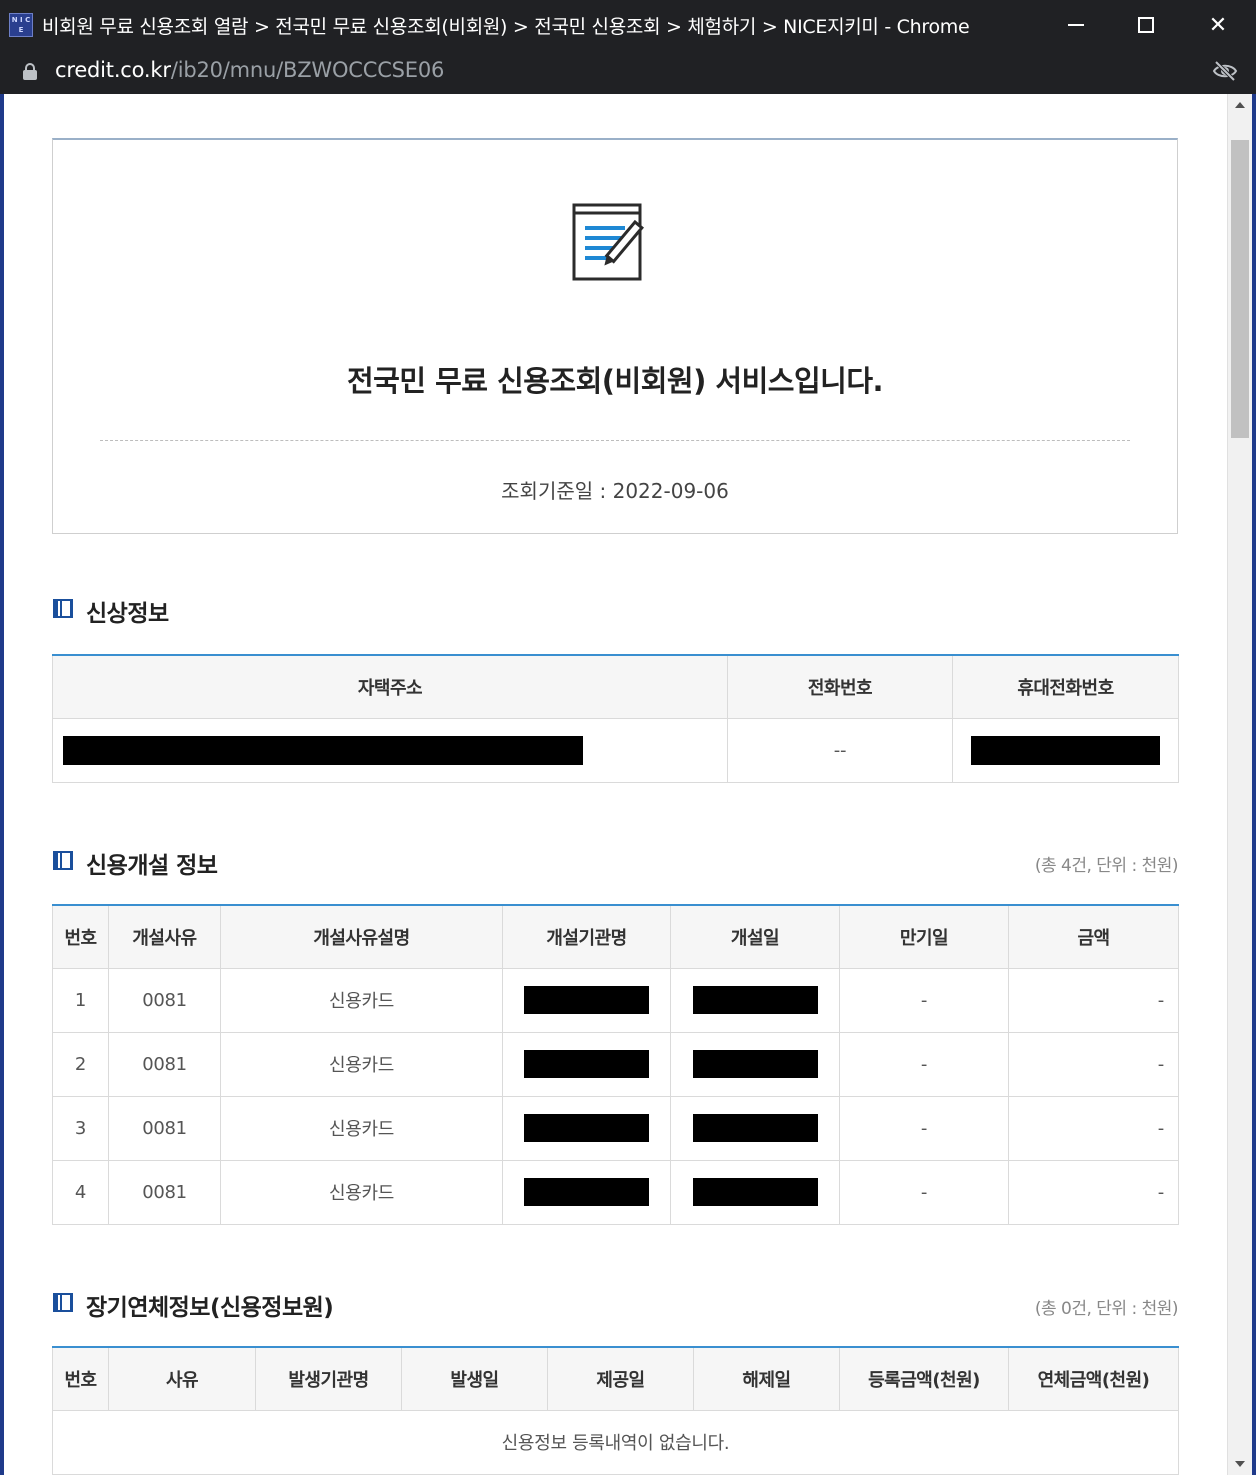 Image resolution: width=1256 pixels, height=1475 pixels. I want to click on table-row: 3 0081 신용카드 - -, so click(615, 1128).